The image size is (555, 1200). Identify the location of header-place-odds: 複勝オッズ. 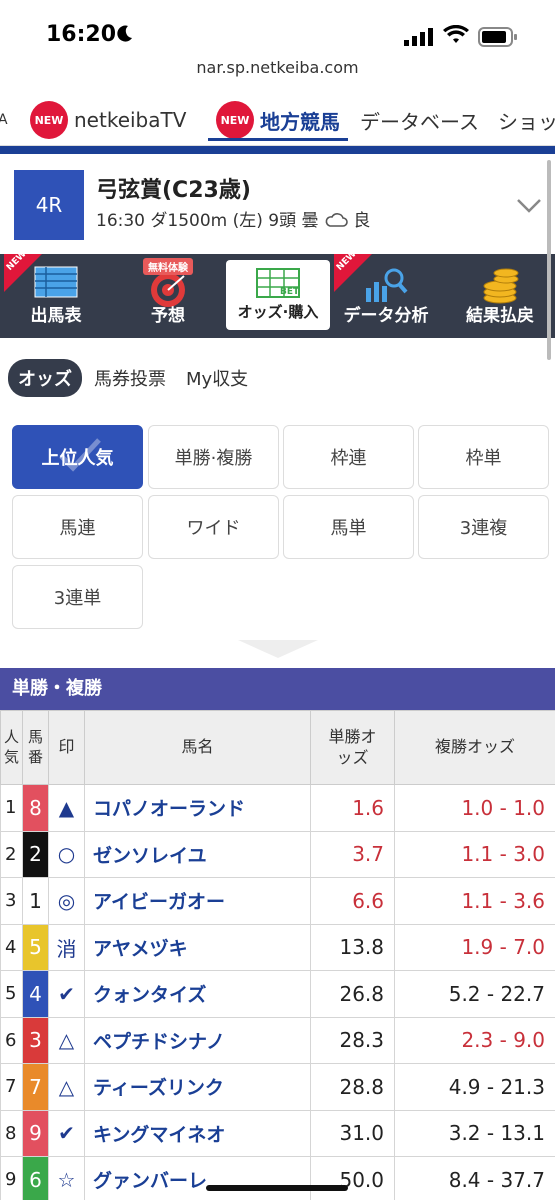
(474, 747).